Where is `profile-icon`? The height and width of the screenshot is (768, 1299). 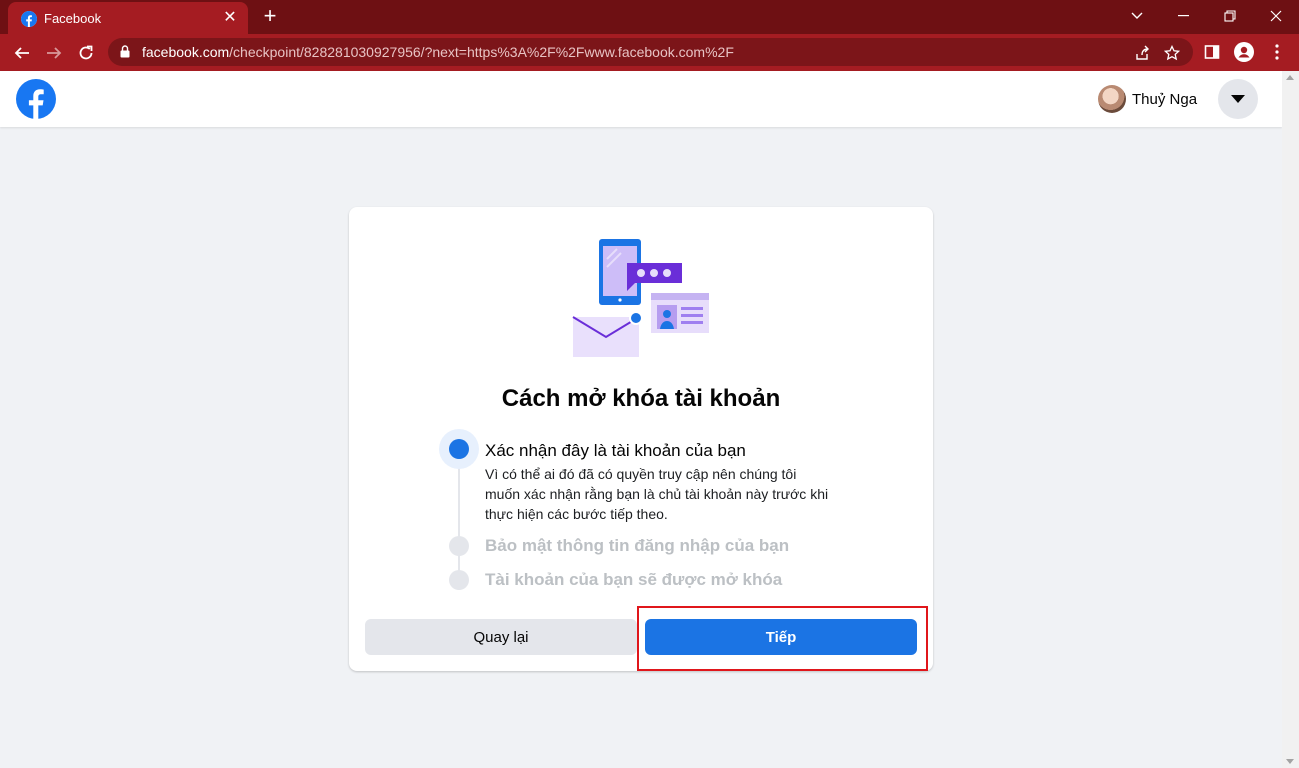 profile-icon is located at coordinates (1244, 52).